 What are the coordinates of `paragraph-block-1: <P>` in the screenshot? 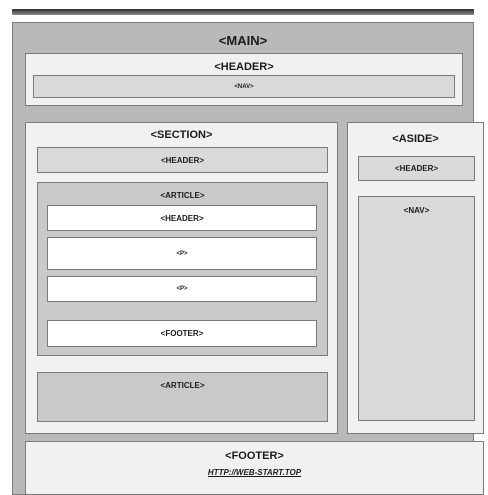 It's located at (182, 253).